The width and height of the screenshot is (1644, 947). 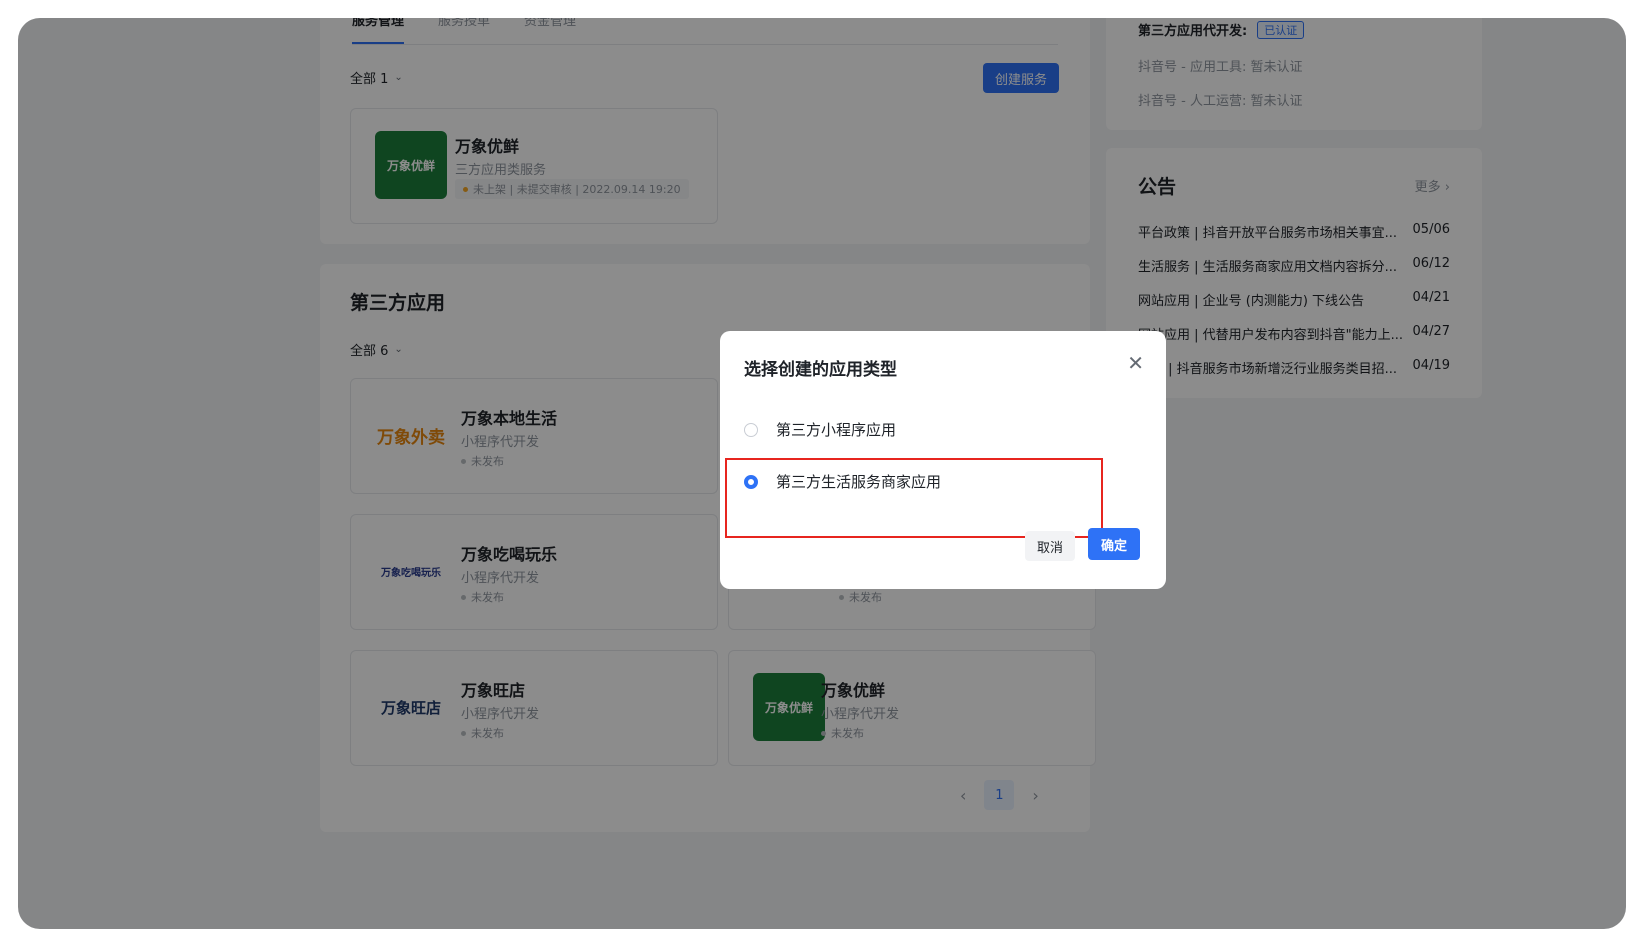 What do you see at coordinates (1135, 363) in the screenshot?
I see `close-icon: ✕` at bounding box center [1135, 363].